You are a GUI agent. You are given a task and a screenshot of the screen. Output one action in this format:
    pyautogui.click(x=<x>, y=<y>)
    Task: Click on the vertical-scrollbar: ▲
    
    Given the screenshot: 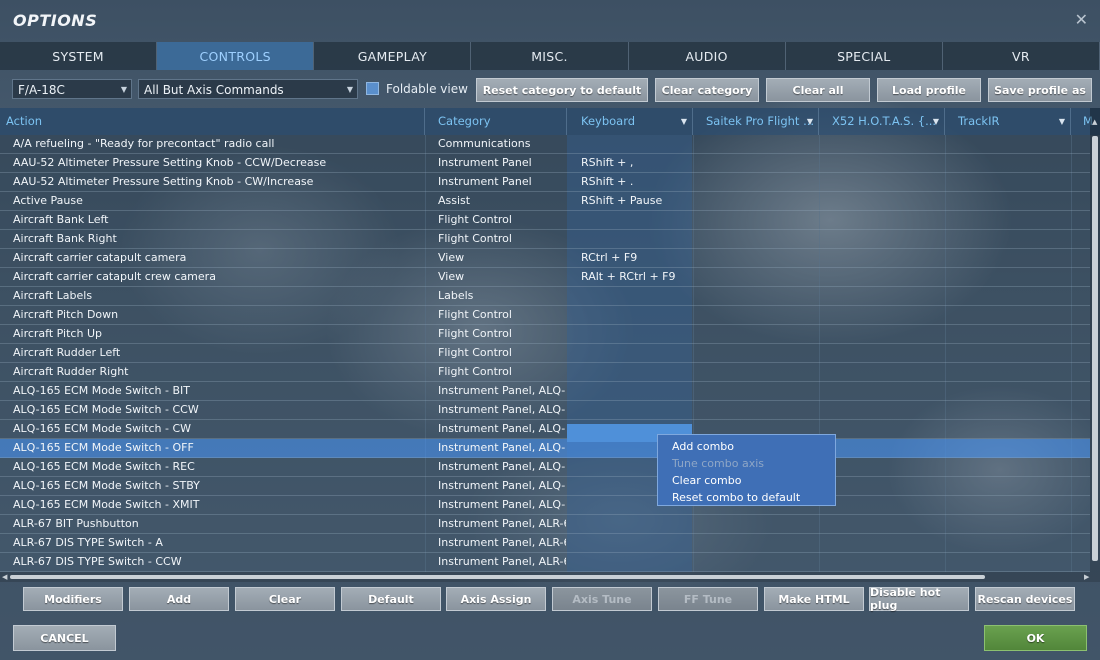 What is the action you would take?
    pyautogui.click(x=1095, y=340)
    